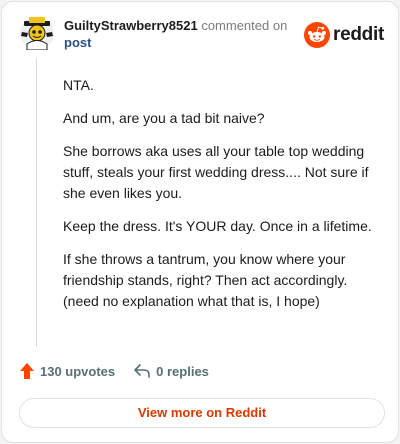 The image size is (400, 444). I want to click on reply-arrow-icon, so click(142, 371).